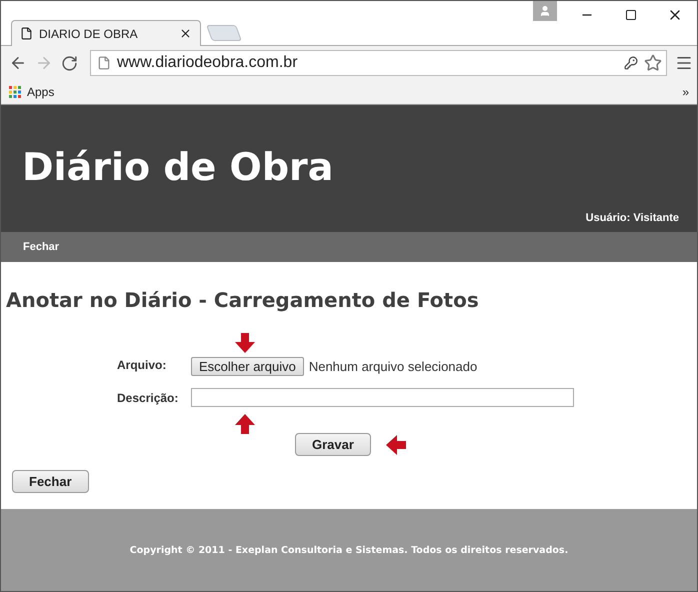 Image resolution: width=698 pixels, height=592 pixels. Describe the element at coordinates (685, 92) in the screenshot. I see `overflow-chevron: »` at that location.